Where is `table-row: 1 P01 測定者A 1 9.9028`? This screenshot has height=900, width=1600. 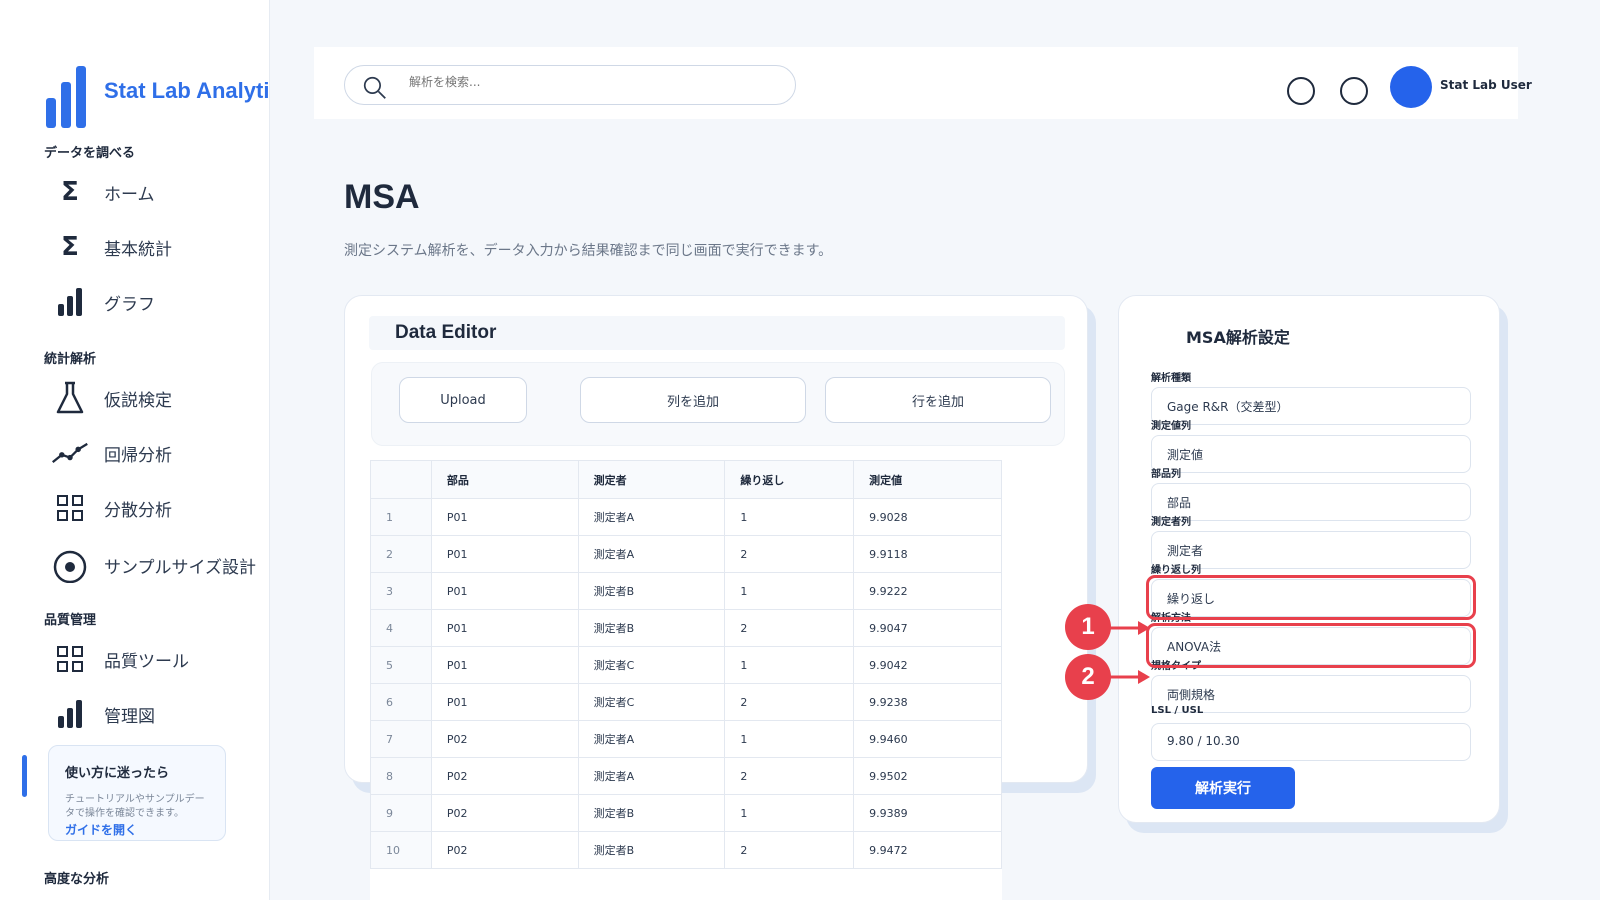
table-row: 1 P01 測定者A 1 9.9028 is located at coordinates (686, 517).